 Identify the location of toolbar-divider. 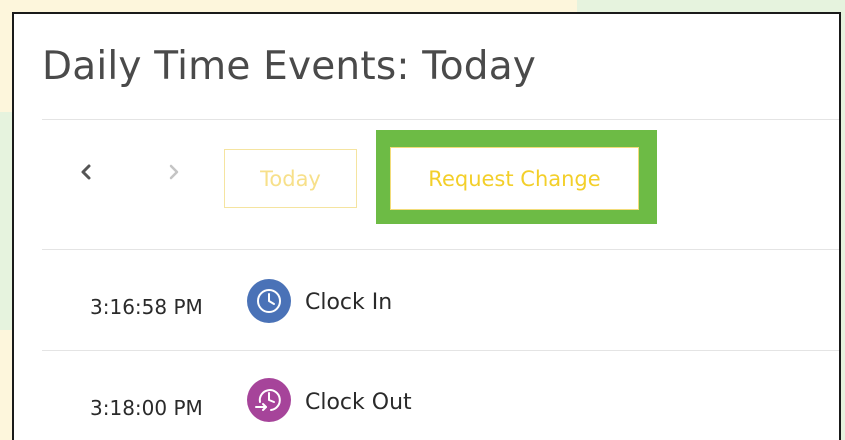
(440, 249).